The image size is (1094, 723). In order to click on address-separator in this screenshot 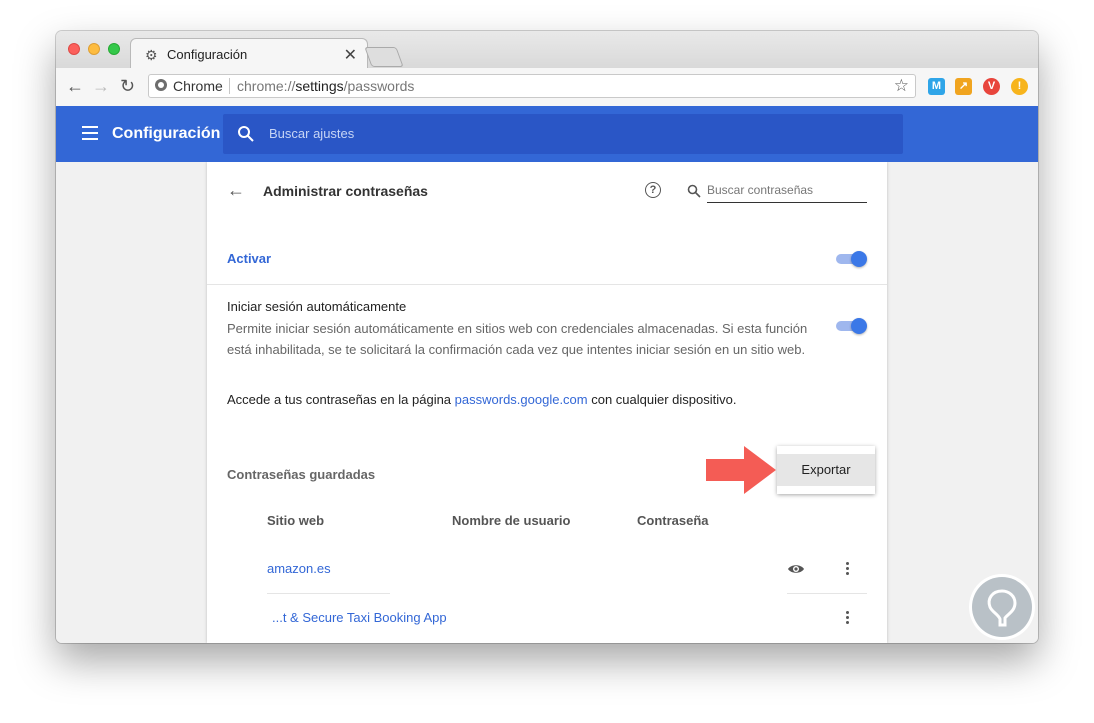, I will do `click(229, 86)`.